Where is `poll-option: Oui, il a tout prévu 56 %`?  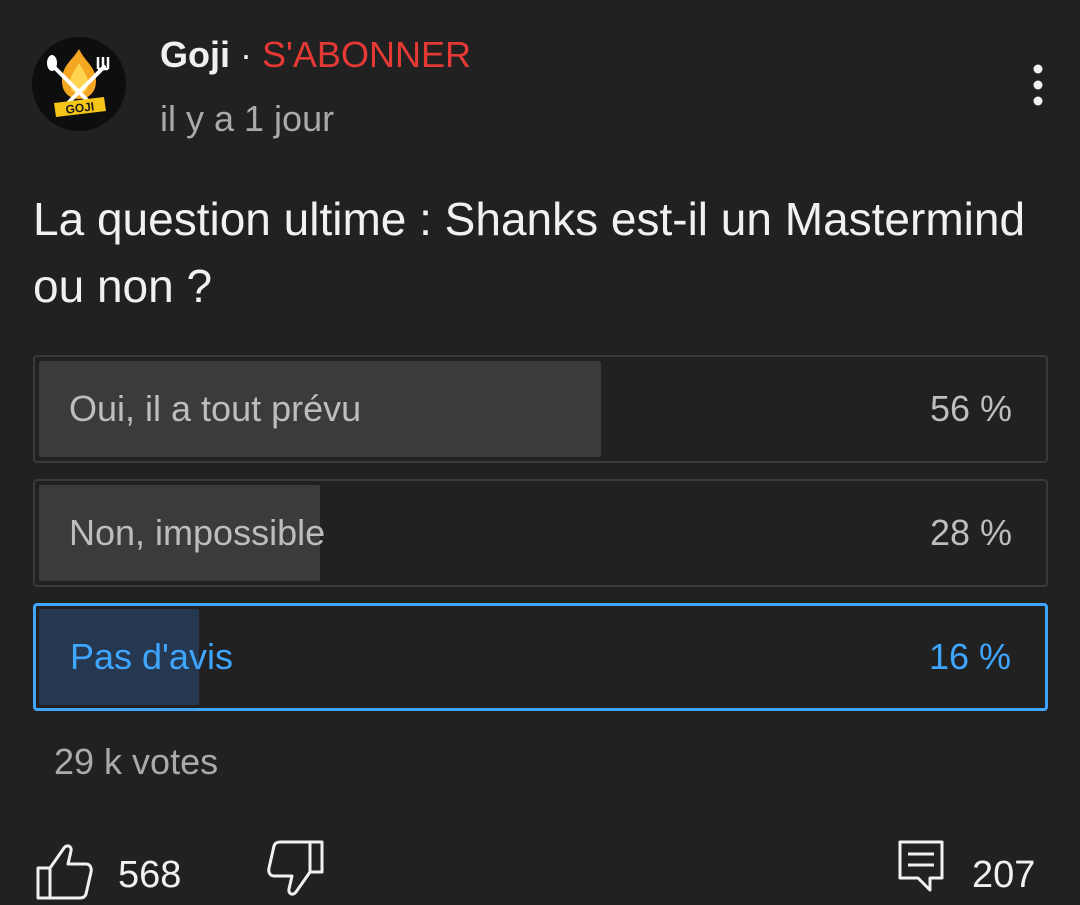 poll-option: Oui, il a tout prévu 56 % is located at coordinates (540, 409).